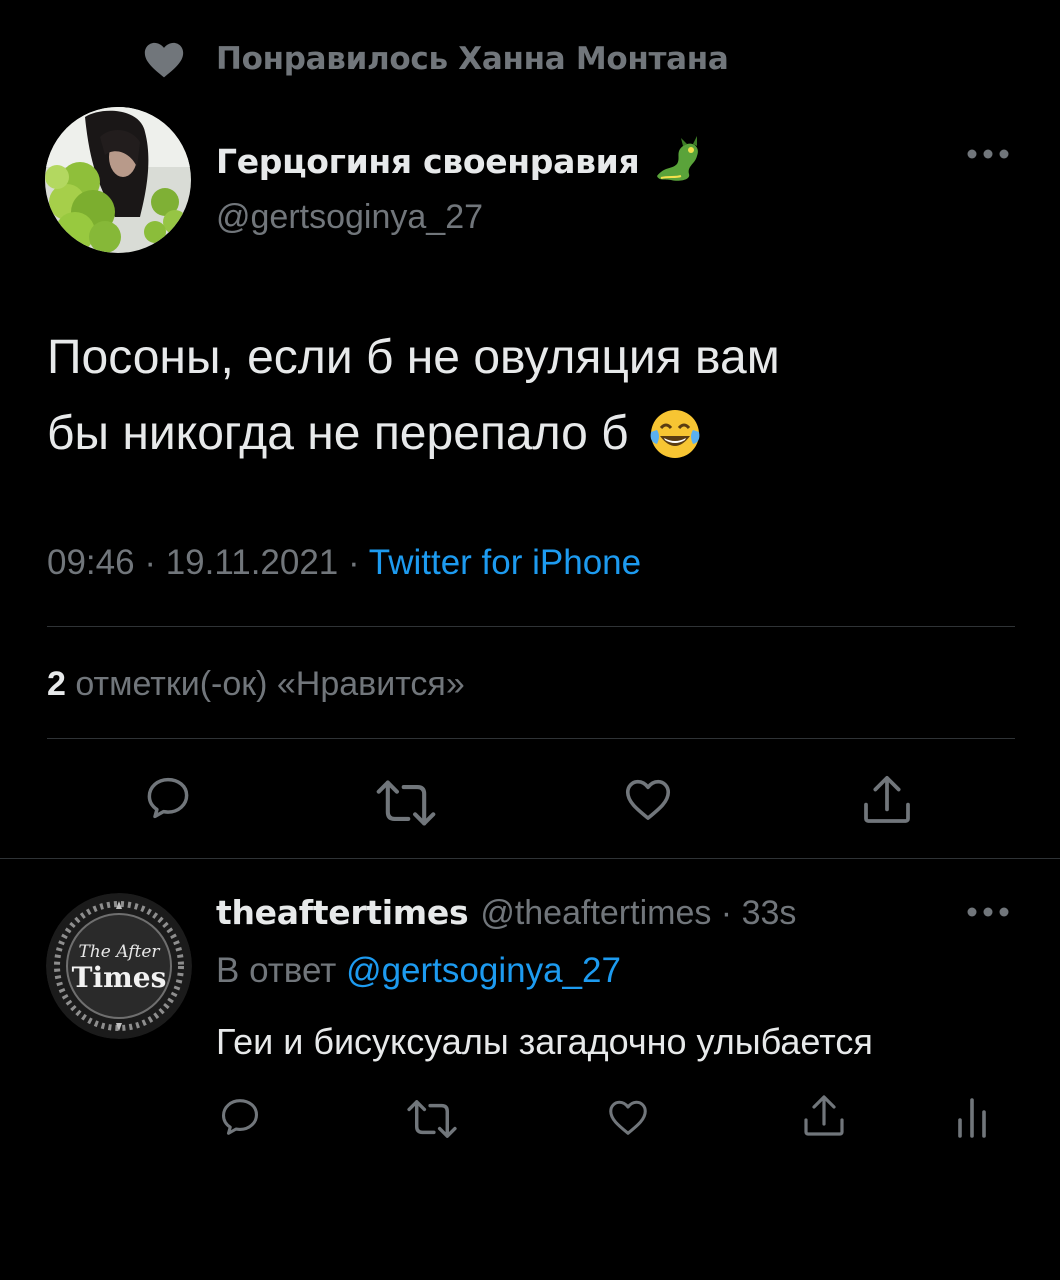 This screenshot has height=1280, width=1060. What do you see at coordinates (675, 434) in the screenshot?
I see `face-with-tears-of-joy-icon` at bounding box center [675, 434].